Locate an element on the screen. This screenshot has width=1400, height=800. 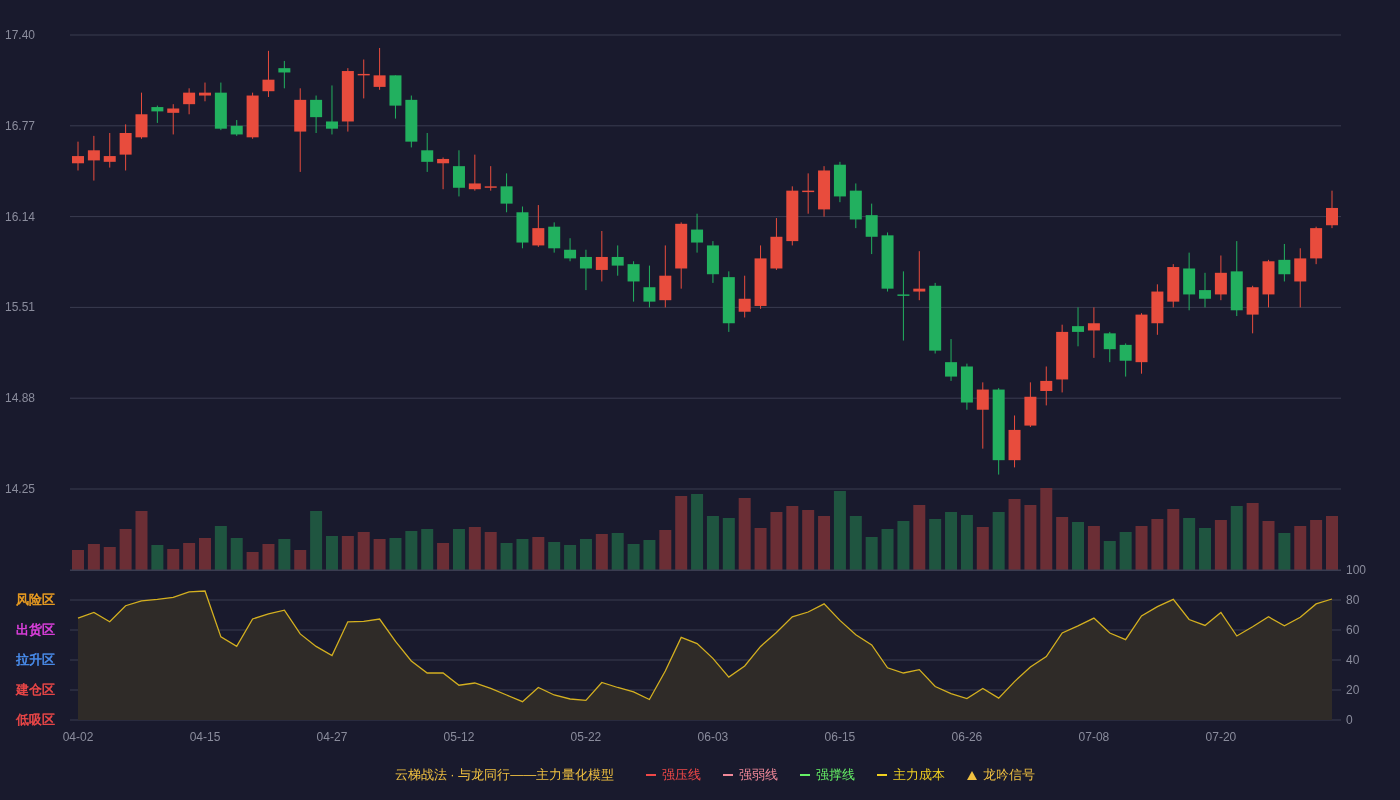
axis-tick-label: 40 is located at coordinates (1353, 660).